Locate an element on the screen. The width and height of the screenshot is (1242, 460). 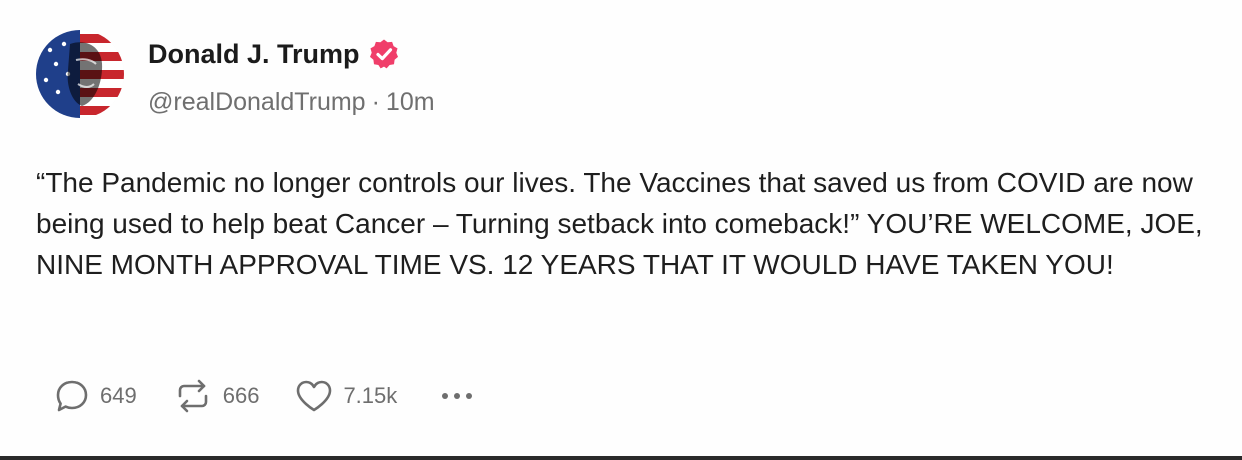
repost-count: 666 is located at coordinates (241, 395).